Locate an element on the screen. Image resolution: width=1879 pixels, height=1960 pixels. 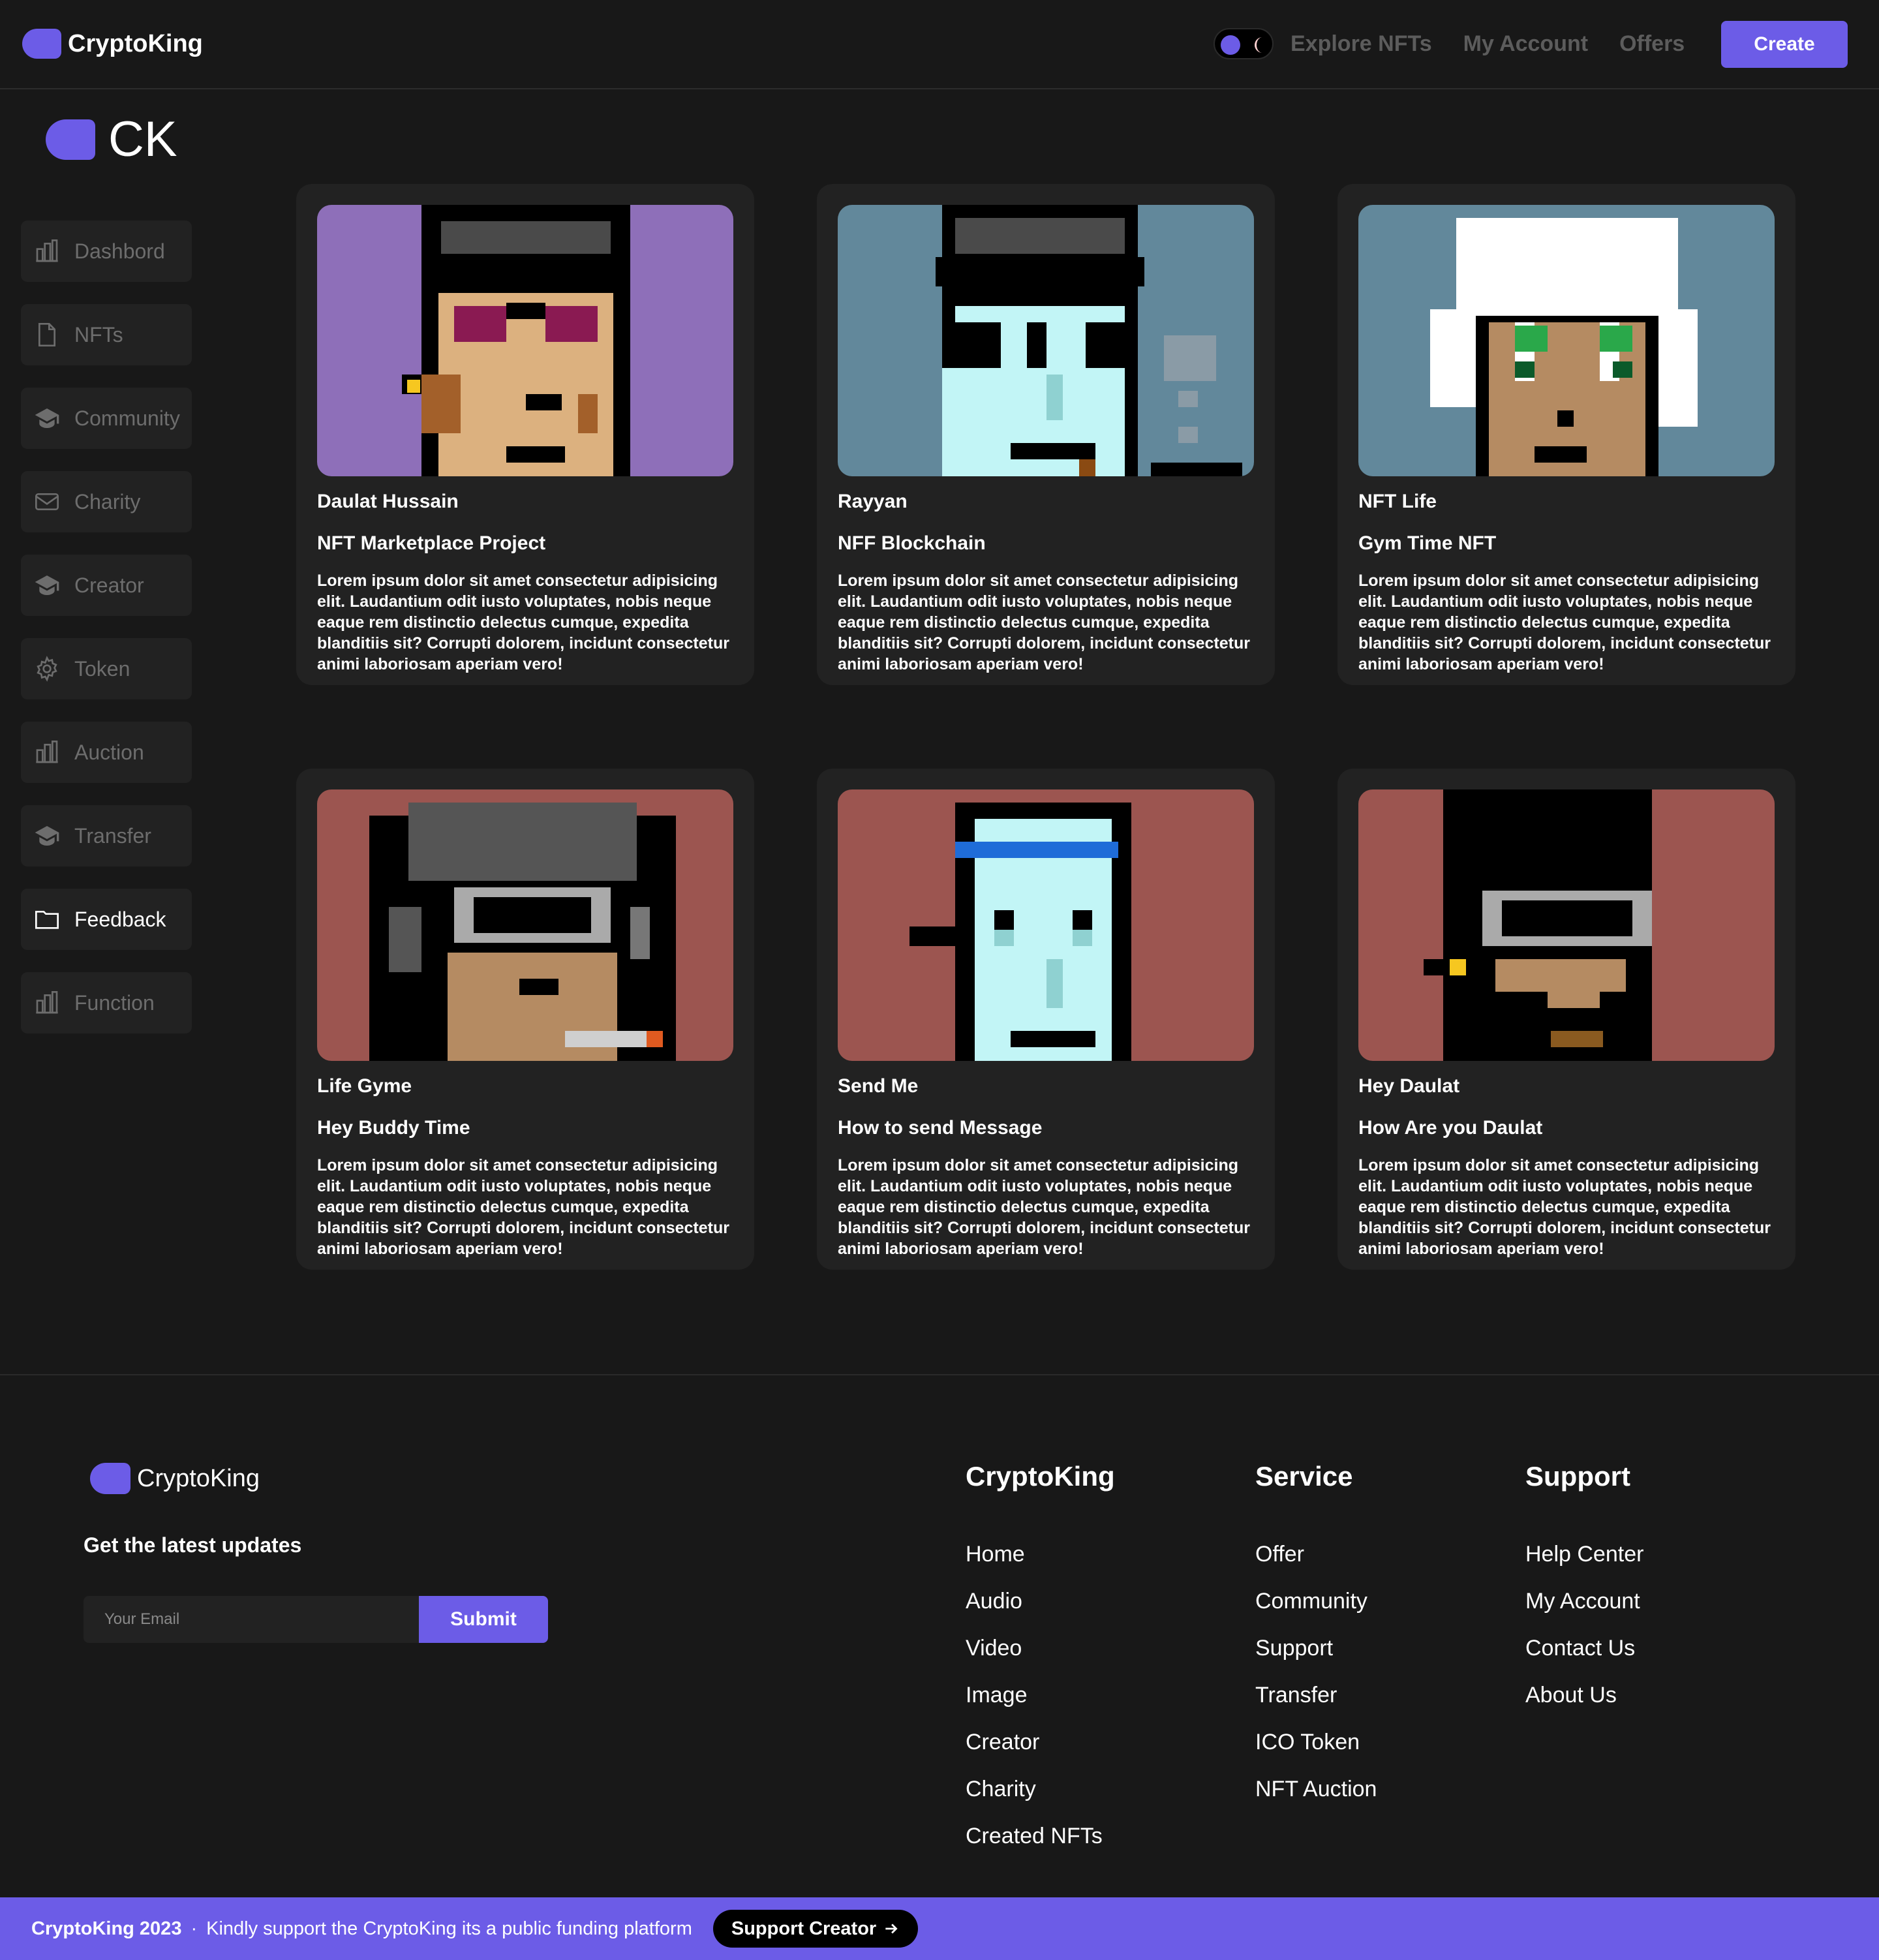
footer-link-nft-auction: NFT Auction is located at coordinates (1316, 1789).